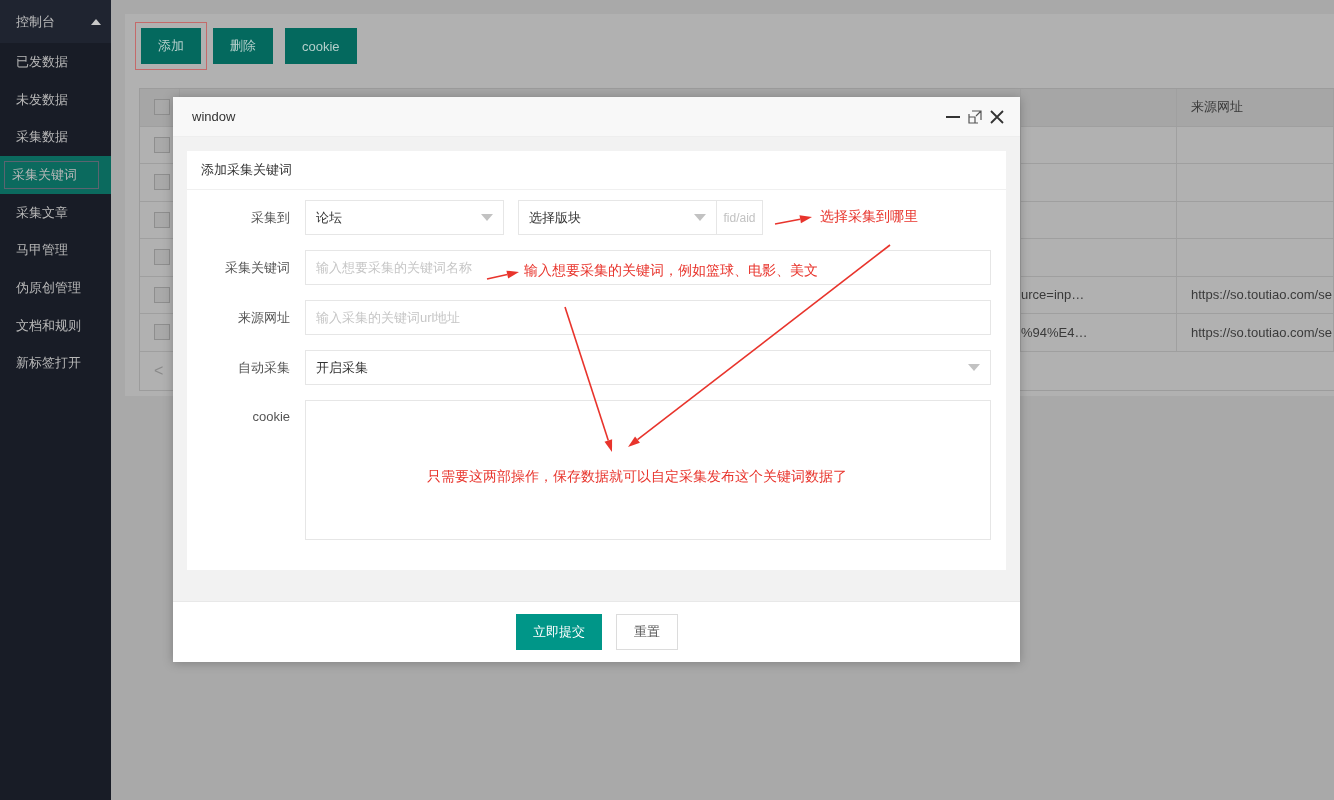 The height and width of the screenshot is (800, 1334). What do you see at coordinates (869, 217) in the screenshot?
I see `annotation-text: 选择采集到哪里` at bounding box center [869, 217].